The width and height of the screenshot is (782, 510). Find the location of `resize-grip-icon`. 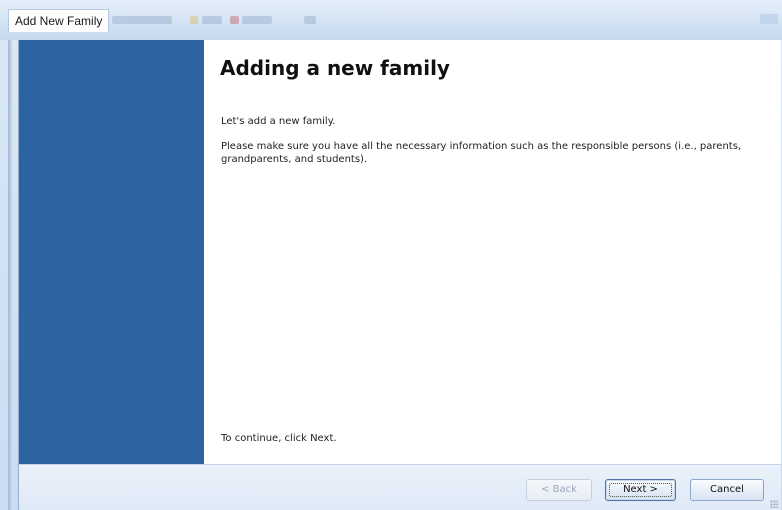

resize-grip-icon is located at coordinates (774, 504).